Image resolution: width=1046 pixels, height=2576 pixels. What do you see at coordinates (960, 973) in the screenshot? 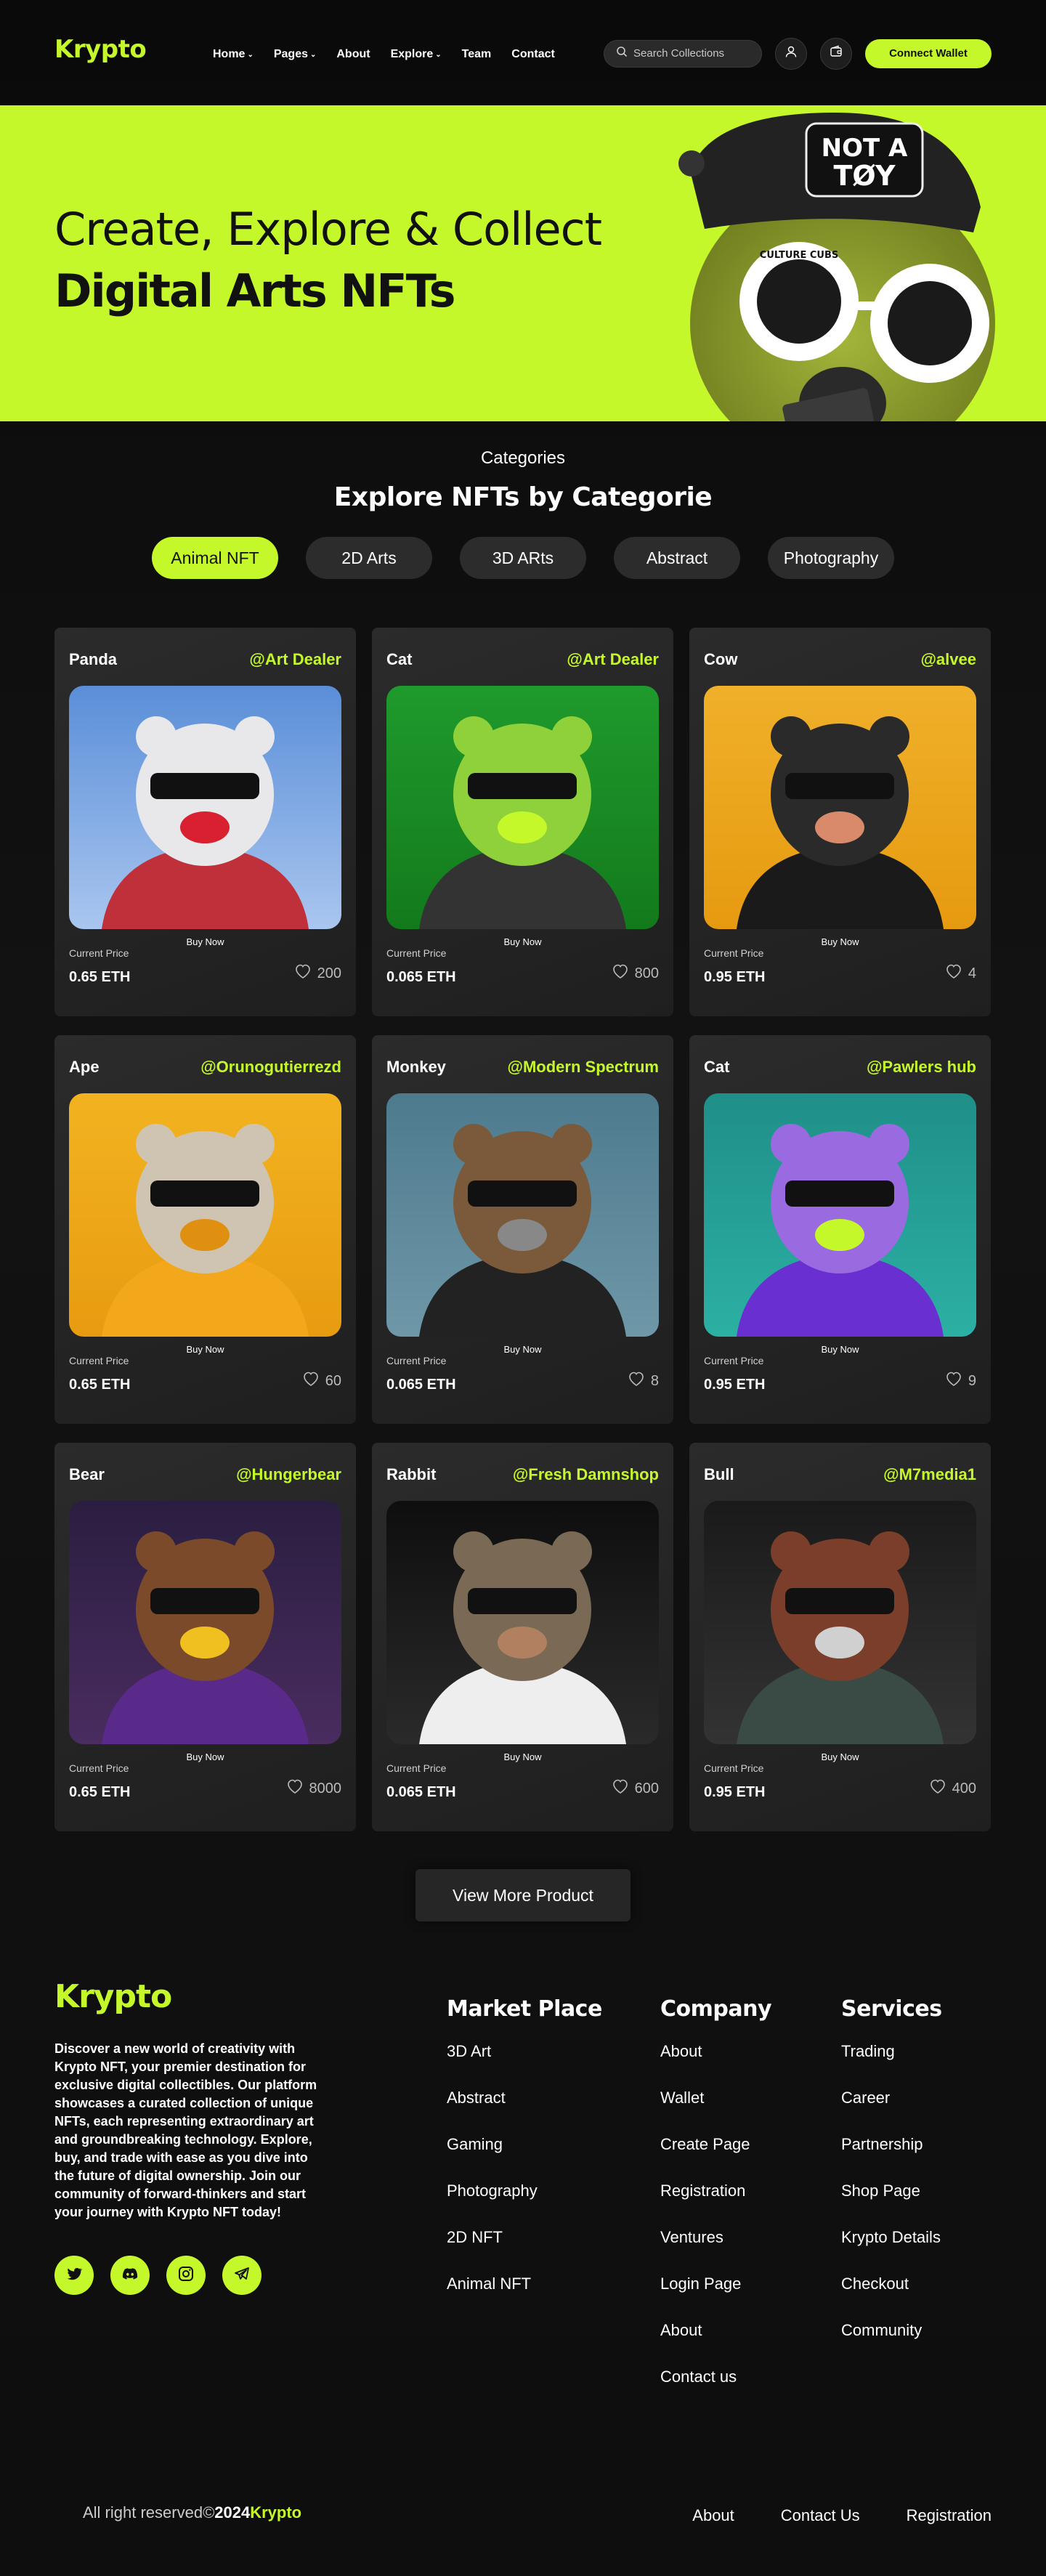
I see `like-button: 4` at bounding box center [960, 973].